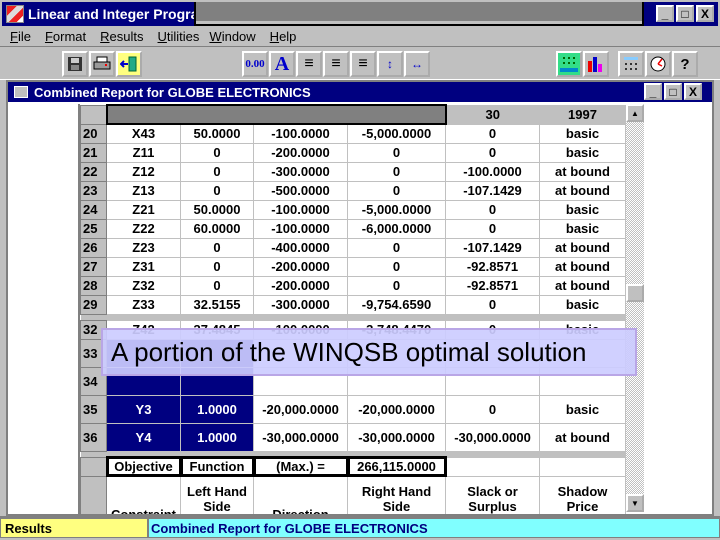 The image size is (720, 540). Describe the element at coordinates (143, 247) in the screenshot. I see `cell-var: Z23` at that location.